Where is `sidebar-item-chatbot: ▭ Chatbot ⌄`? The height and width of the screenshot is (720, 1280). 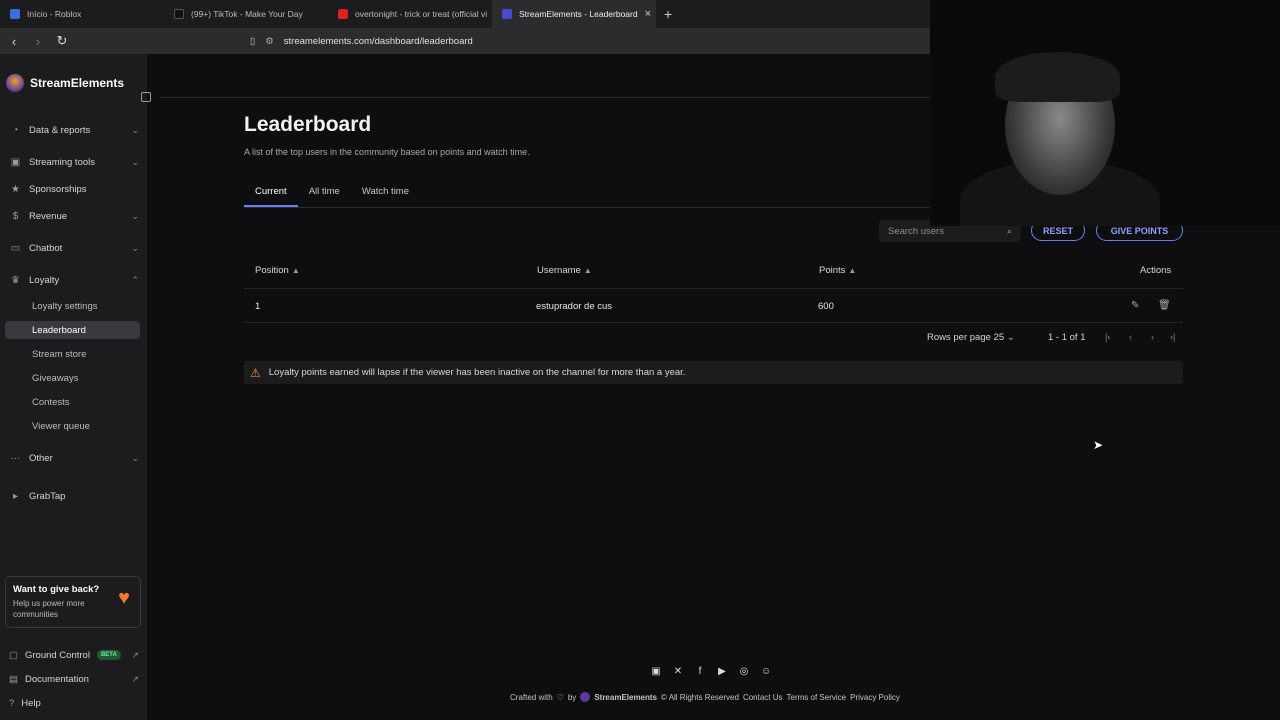
sidebar-item-chatbot: ▭ Chatbot ⌄ is located at coordinates (74, 248).